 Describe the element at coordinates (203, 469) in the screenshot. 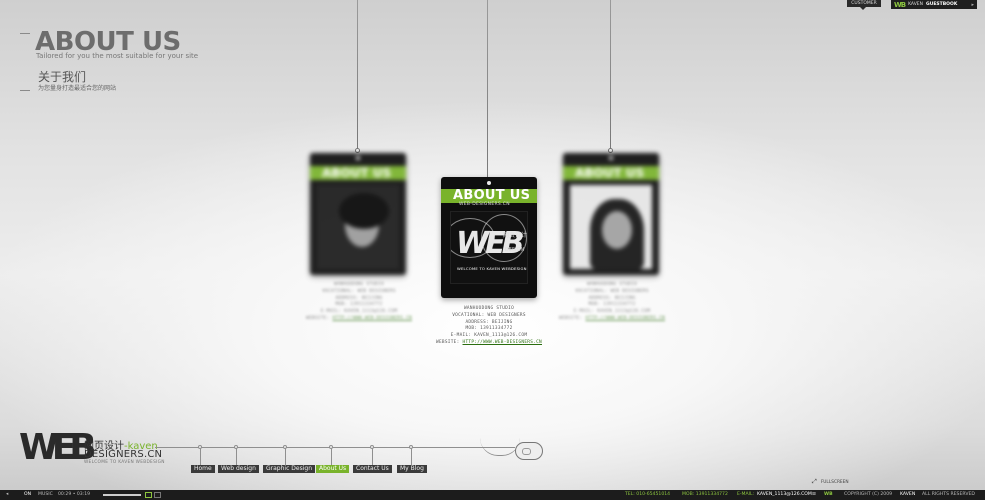

I see `nav-home: Home` at that location.